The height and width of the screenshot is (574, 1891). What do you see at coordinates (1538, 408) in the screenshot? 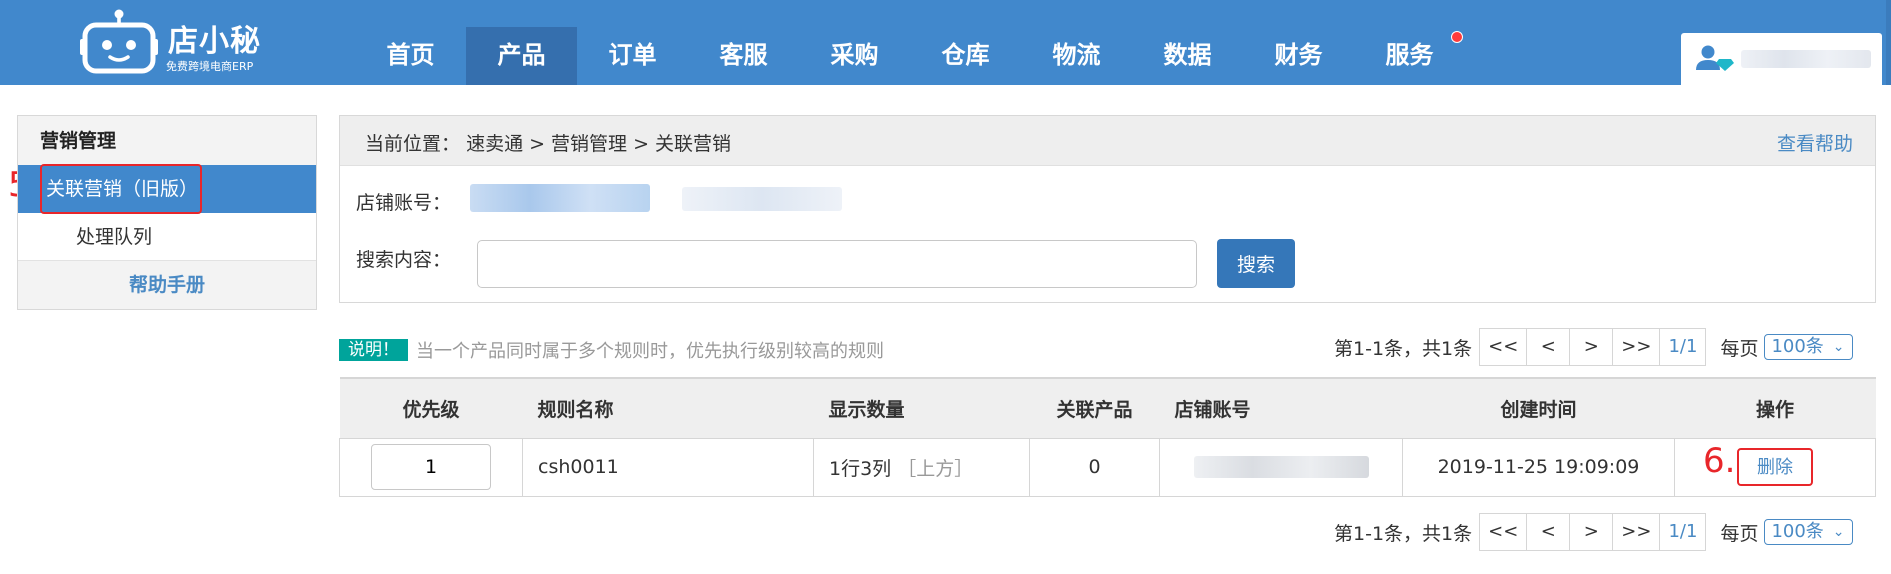
I see `header-created-time: 创建时间` at bounding box center [1538, 408].